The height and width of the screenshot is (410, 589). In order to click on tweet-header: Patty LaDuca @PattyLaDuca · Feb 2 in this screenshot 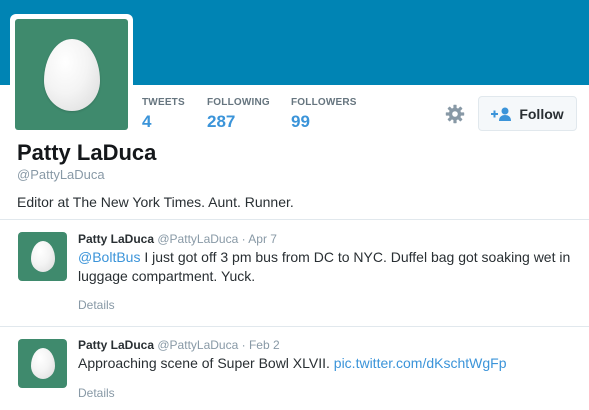, I will do `click(179, 345)`.